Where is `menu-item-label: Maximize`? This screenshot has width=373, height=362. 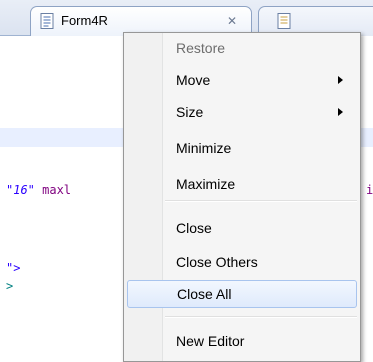 menu-item-label: Maximize is located at coordinates (206, 184).